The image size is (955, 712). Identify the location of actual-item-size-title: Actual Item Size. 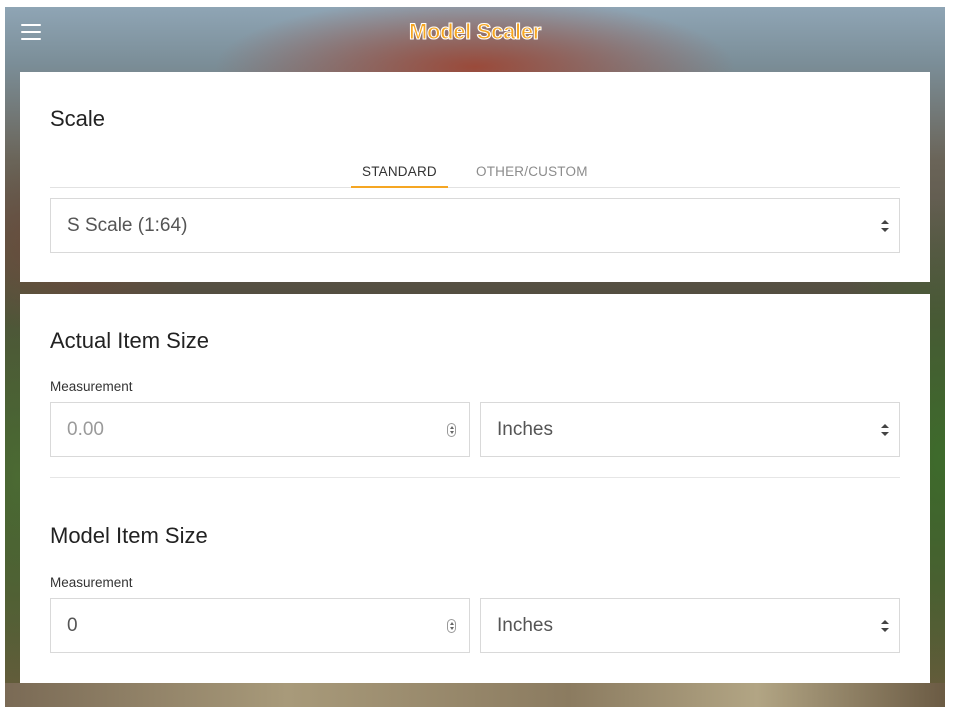
(129, 340).